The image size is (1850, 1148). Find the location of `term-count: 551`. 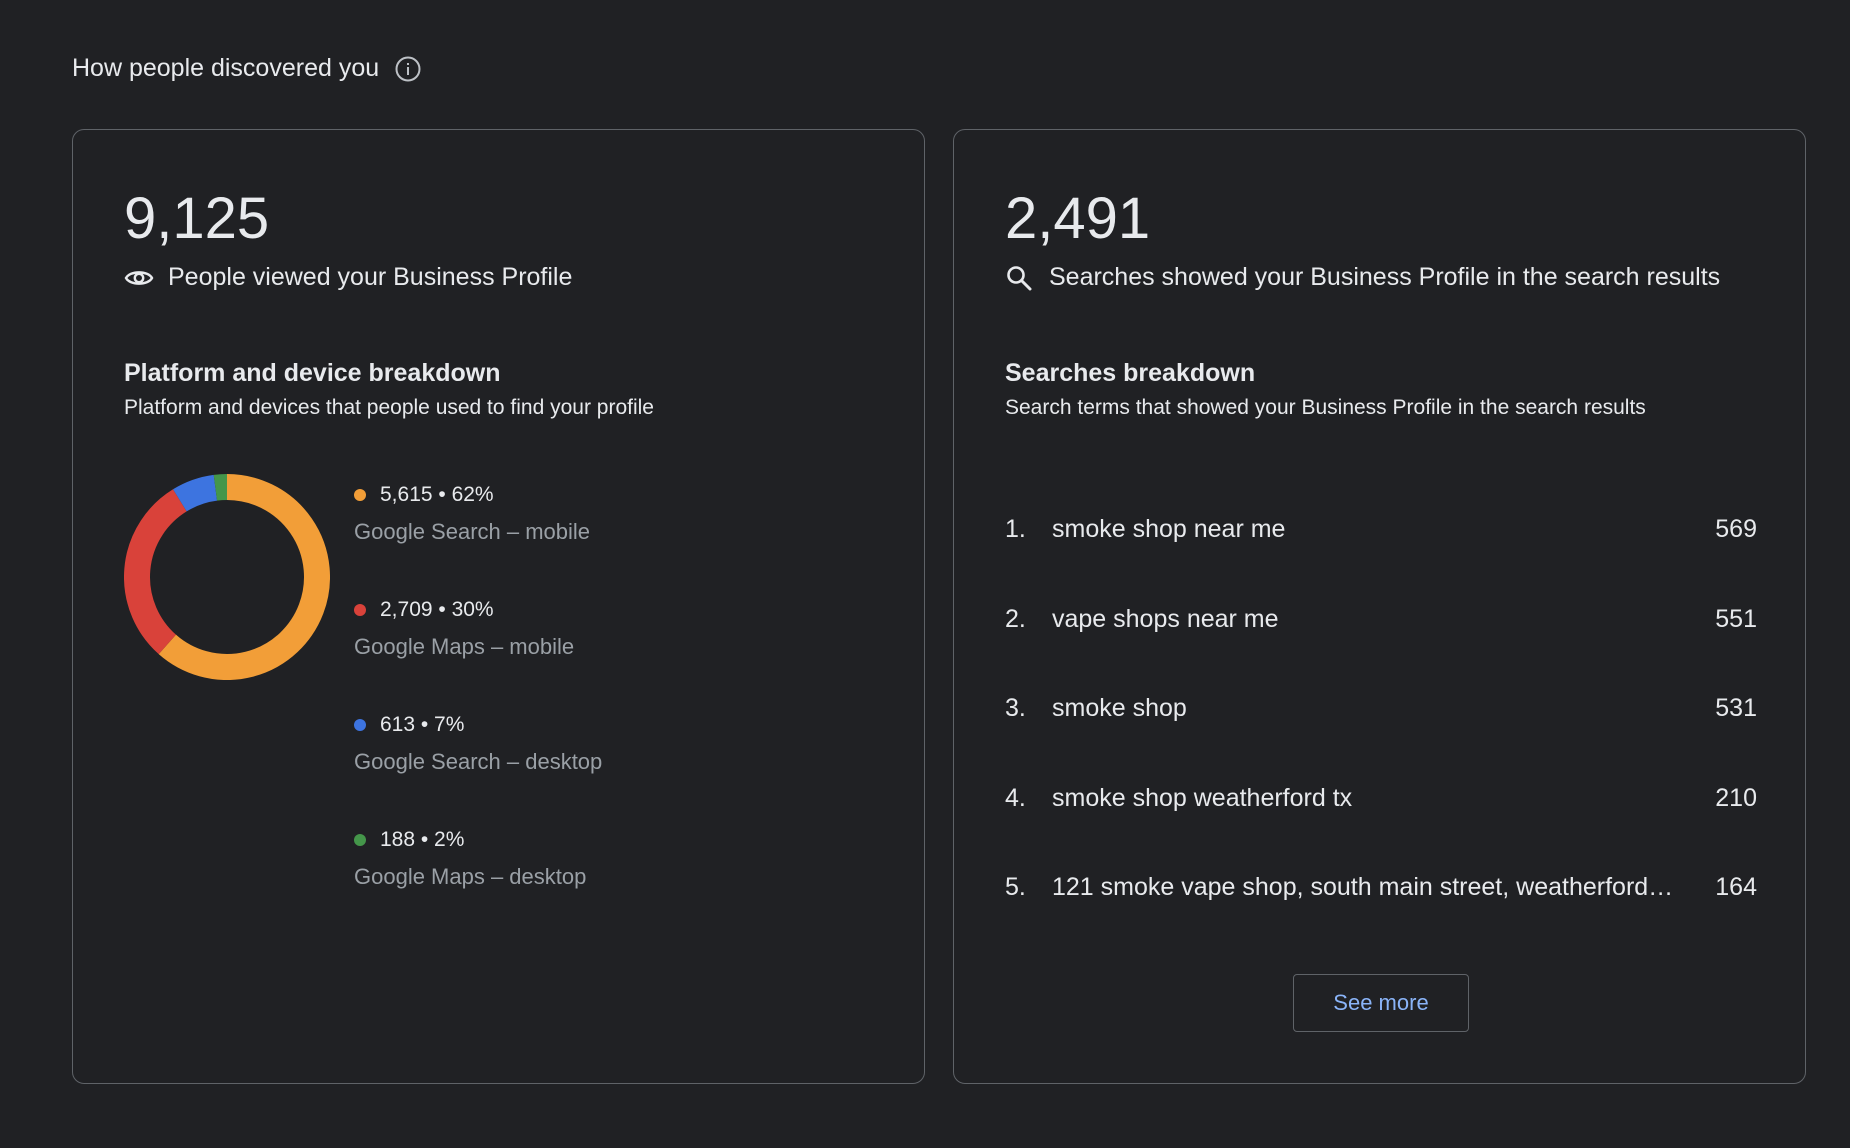

term-count: 551 is located at coordinates (1736, 618).